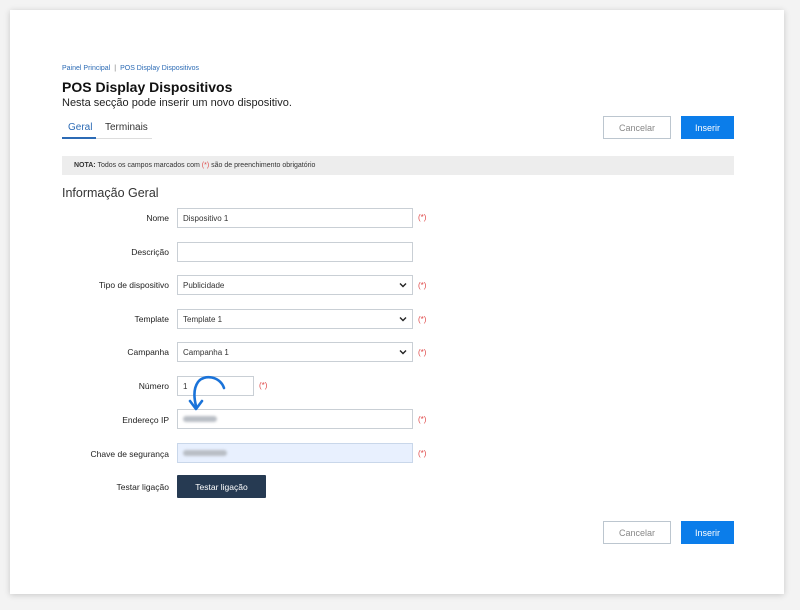 The width and height of the screenshot is (800, 610). I want to click on numero-required-marker: (*), so click(263, 385).